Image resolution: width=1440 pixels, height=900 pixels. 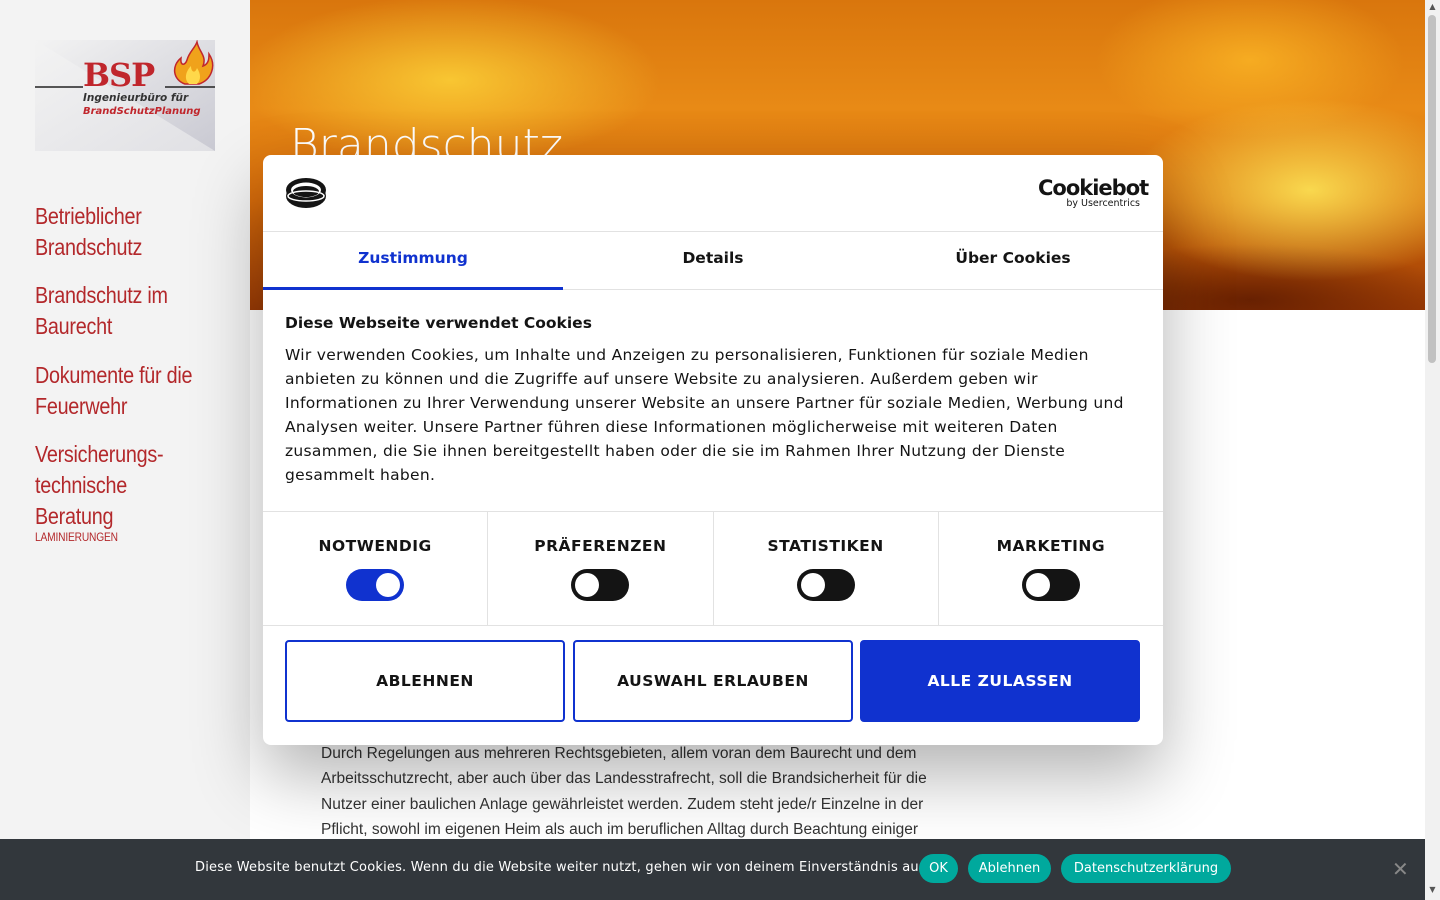 What do you see at coordinates (938, 868) in the screenshot?
I see `cookie-ok-button: OK` at bounding box center [938, 868].